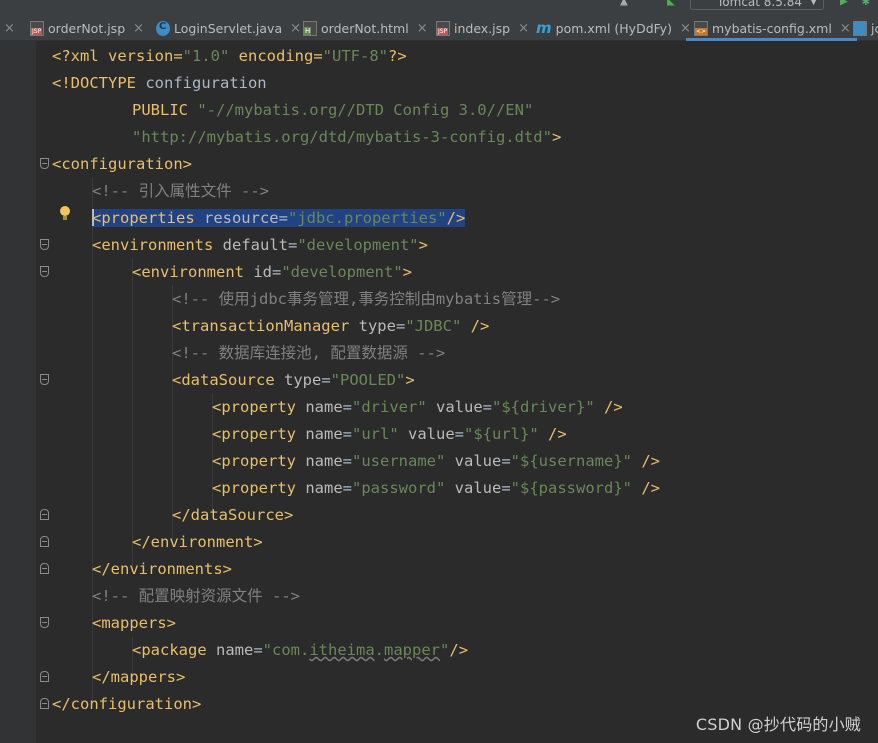 The image size is (878, 743). I want to click on tab-label: LoginServlet.java, so click(228, 28).